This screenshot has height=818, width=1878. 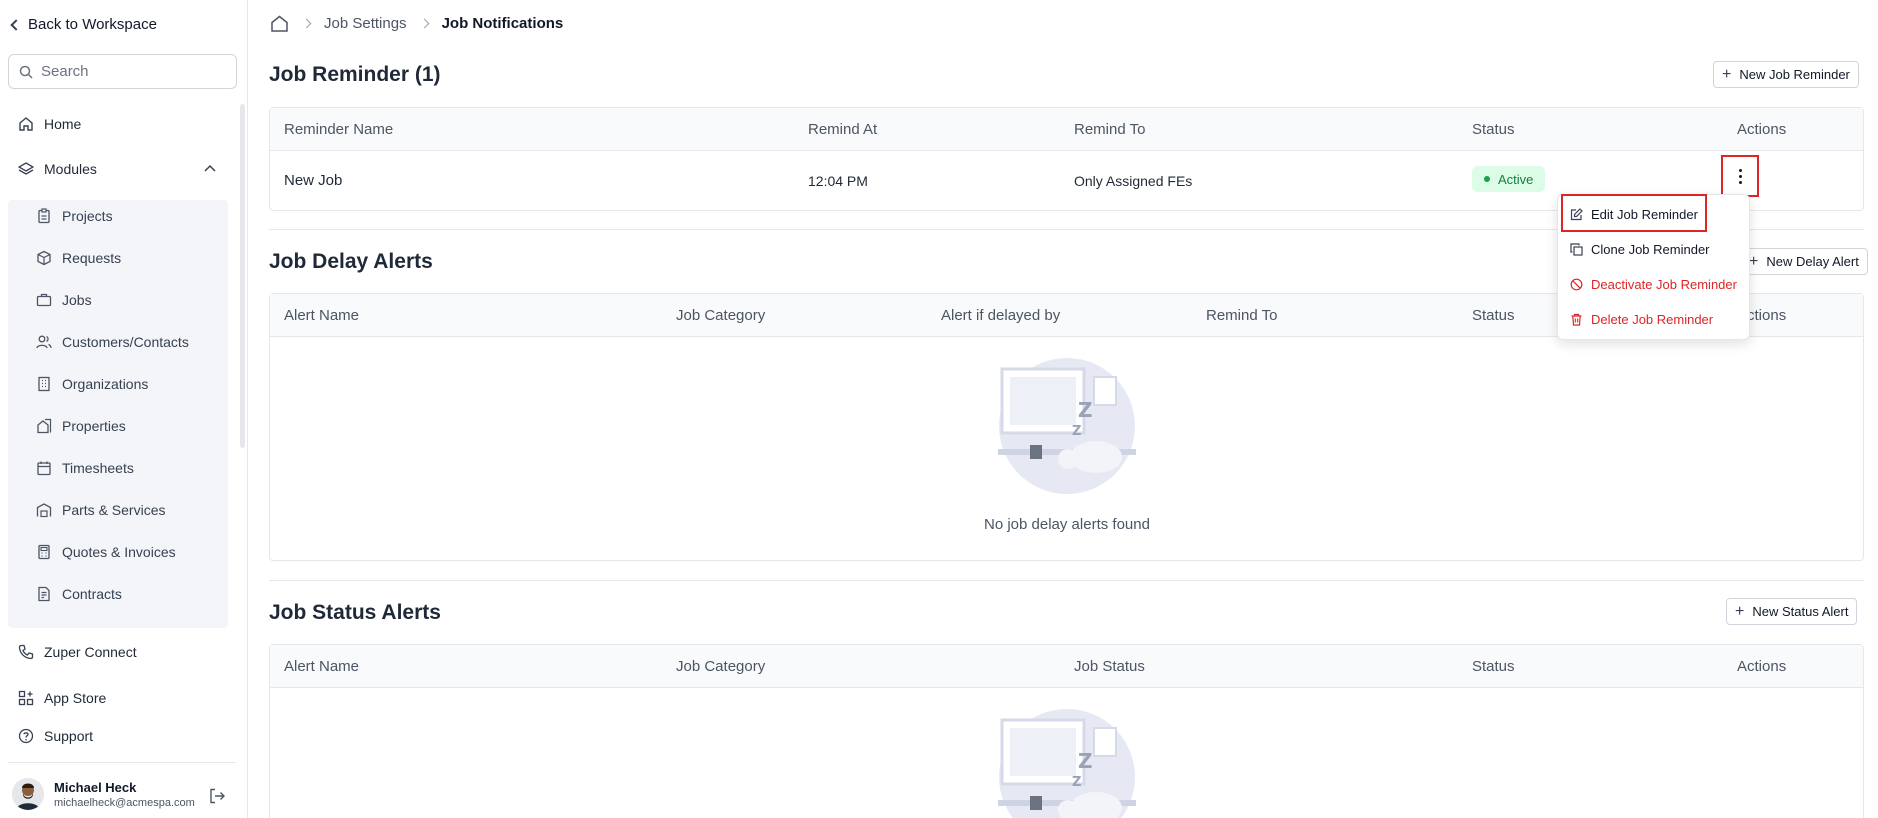 What do you see at coordinates (502, 23) in the screenshot?
I see `breadcrumb-current: Job Notifications` at bounding box center [502, 23].